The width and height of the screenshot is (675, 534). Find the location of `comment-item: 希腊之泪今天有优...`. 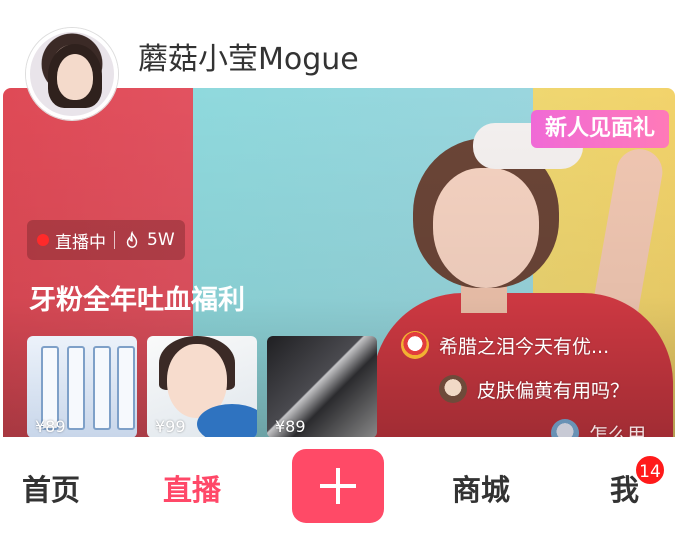

comment-item: 希腊之泪今天有优... is located at coordinates (523, 345).